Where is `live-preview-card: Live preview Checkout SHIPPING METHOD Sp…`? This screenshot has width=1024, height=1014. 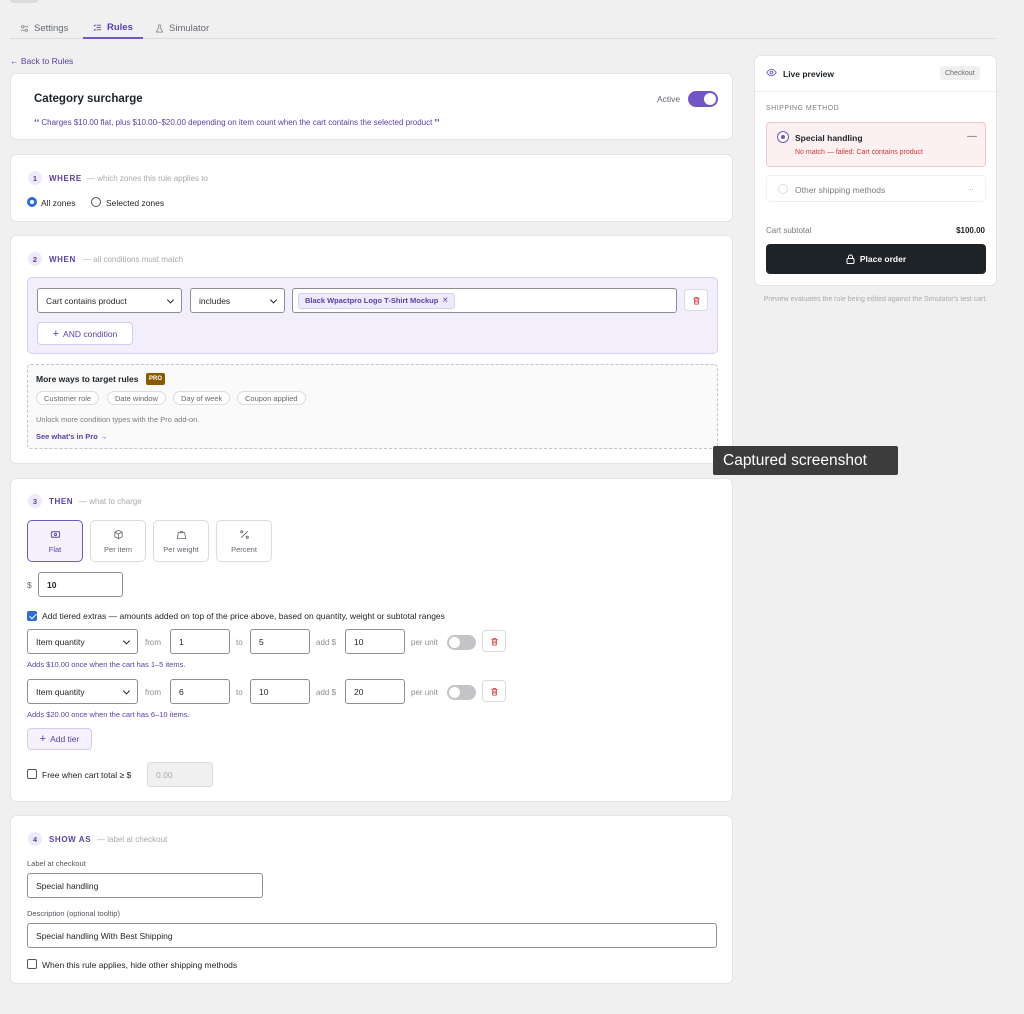 live-preview-card: Live preview Checkout SHIPPING METHOD Sp… is located at coordinates (875, 170).